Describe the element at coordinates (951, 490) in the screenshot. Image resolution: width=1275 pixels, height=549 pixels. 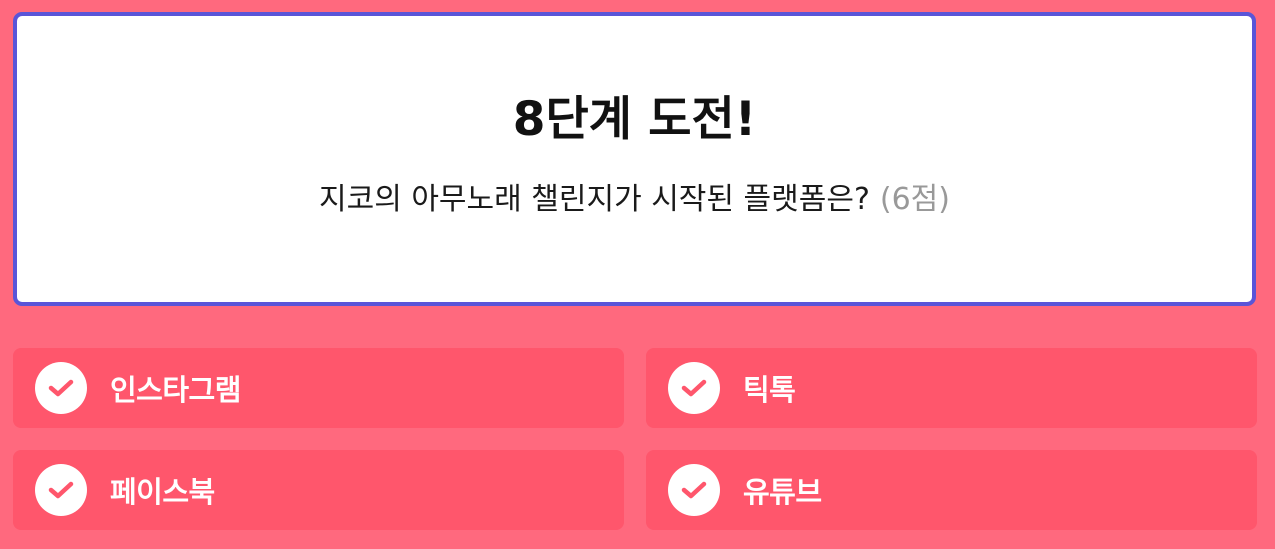
I see `answer-option-youtube: 유튜브` at that location.